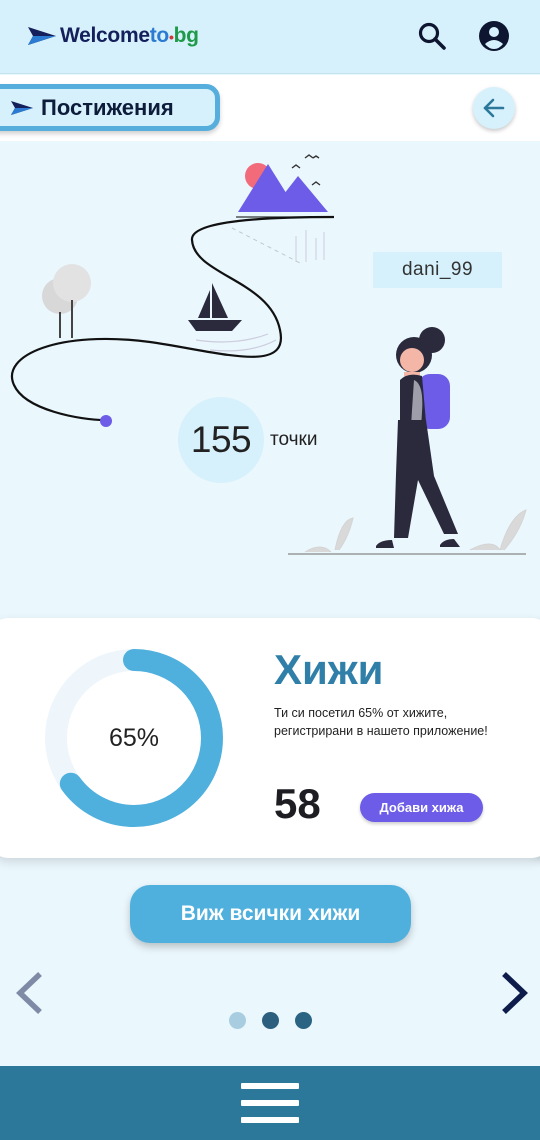 The height and width of the screenshot is (1140, 540). What do you see at coordinates (270, 108) in the screenshot?
I see `page-title-bar: Постижения` at bounding box center [270, 108].